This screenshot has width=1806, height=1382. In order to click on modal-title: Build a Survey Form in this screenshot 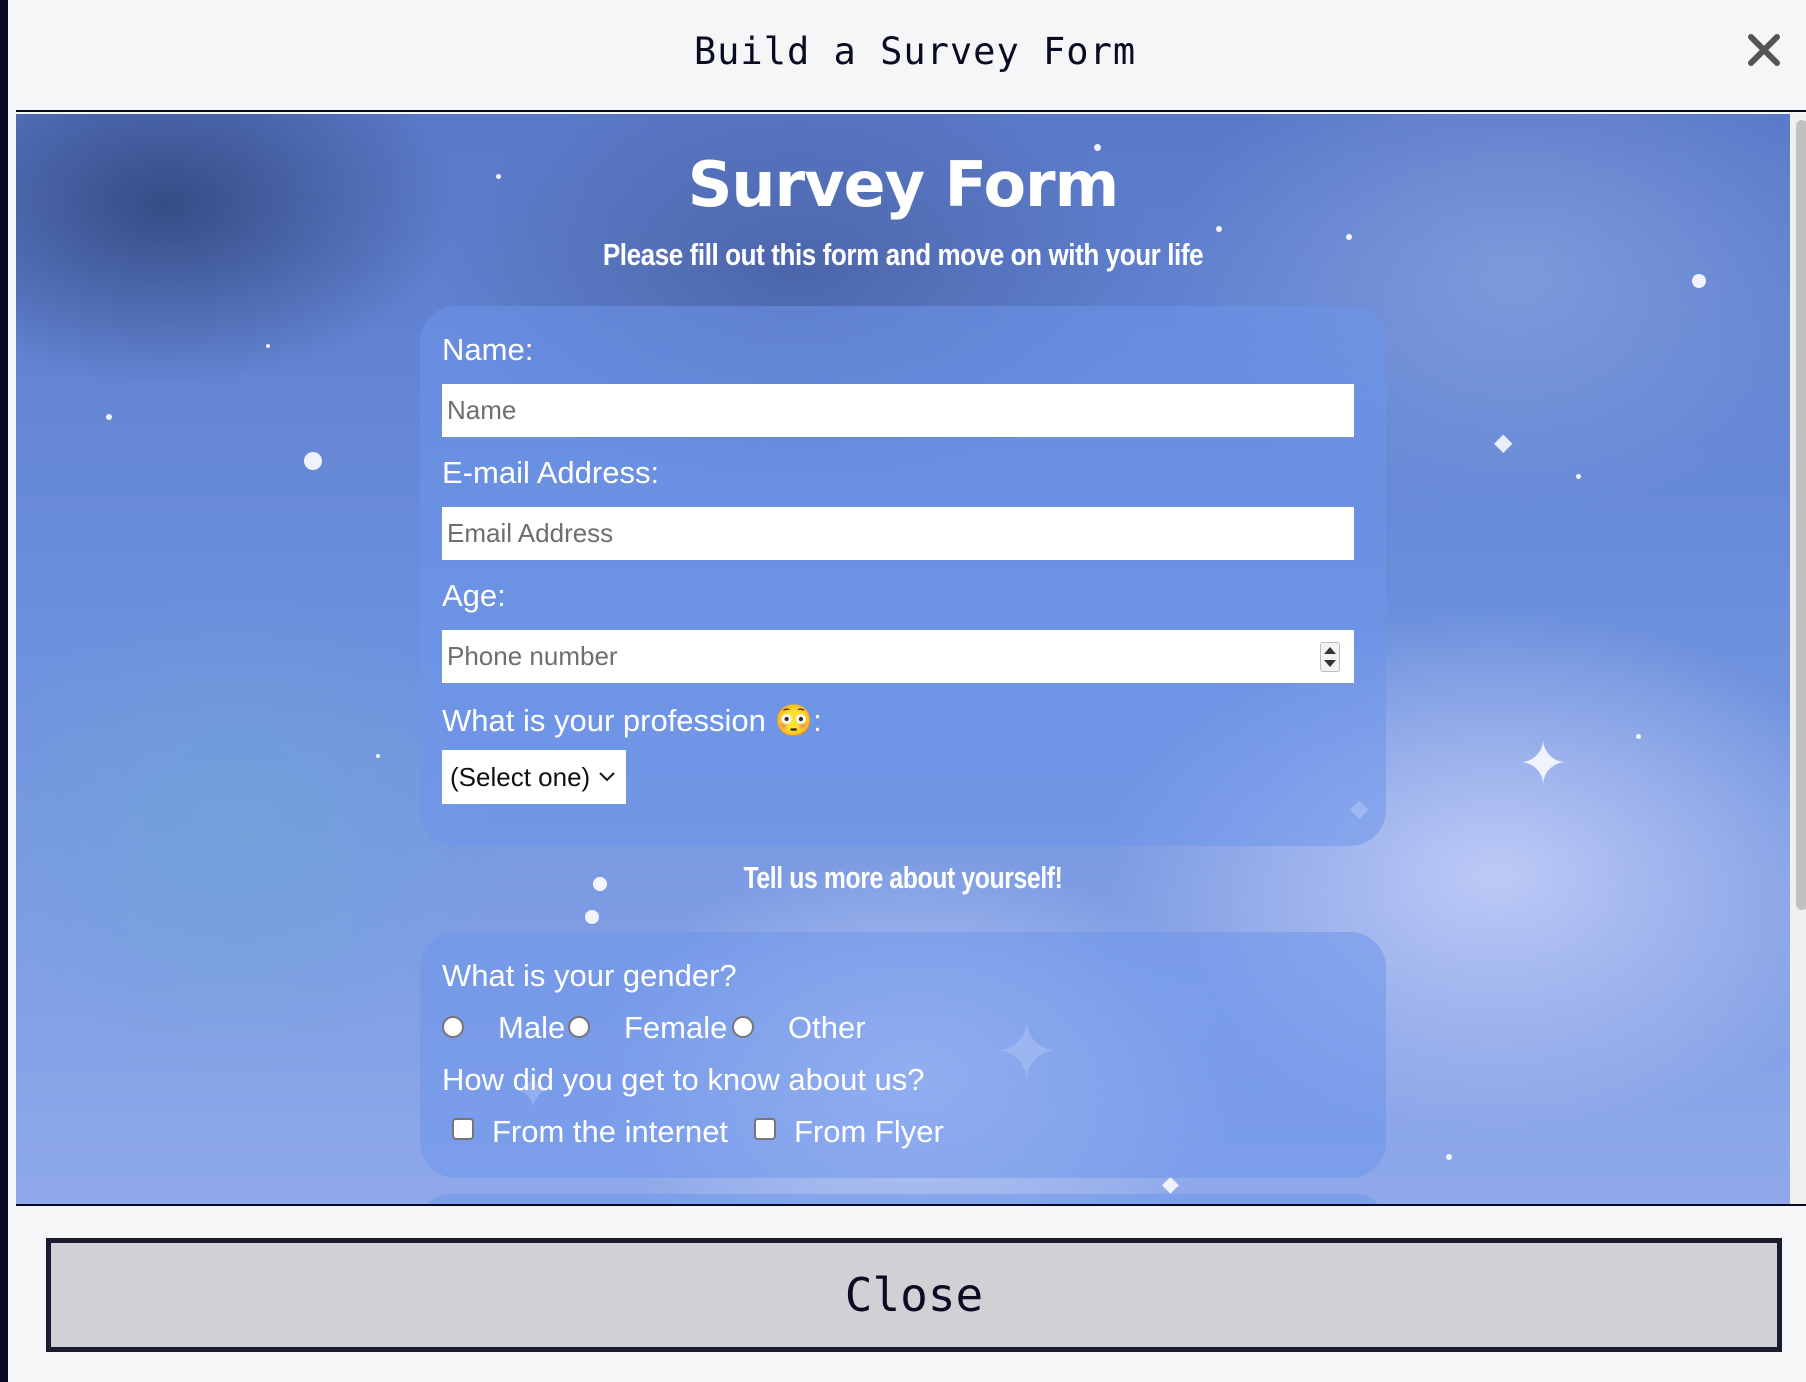, I will do `click(915, 51)`.